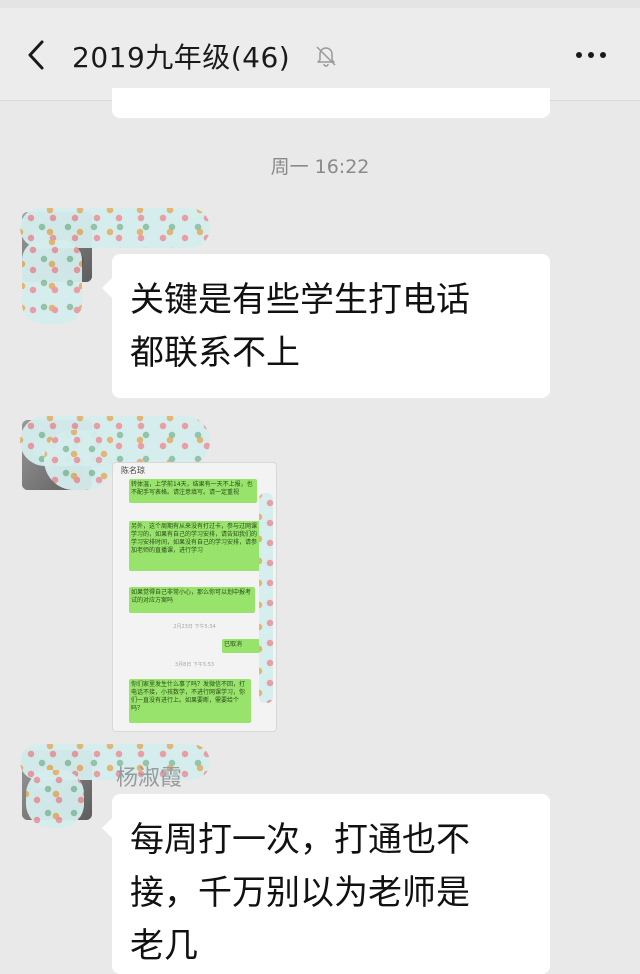 The width and height of the screenshot is (640, 974). I want to click on image-green-bubble: 已取消, so click(242, 646).